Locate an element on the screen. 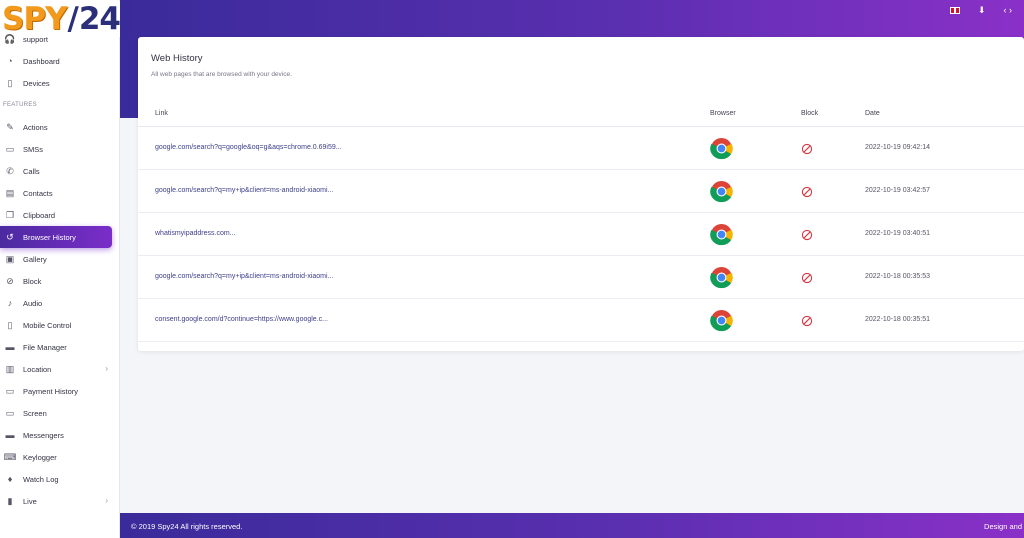 The image size is (1024, 538). sidebar-section-features: FEATURES is located at coordinates (20, 105).